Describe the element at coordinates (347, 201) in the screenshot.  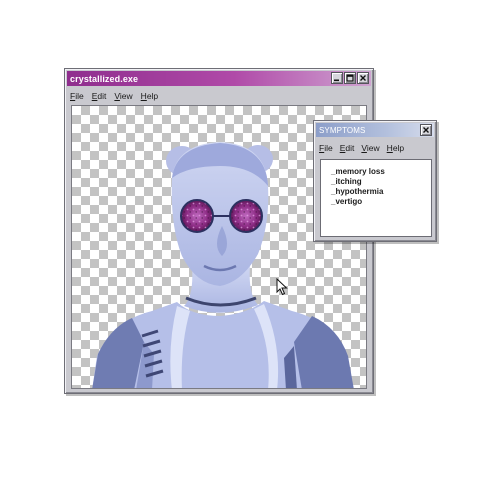
I see `list-item: _vertigo` at that location.